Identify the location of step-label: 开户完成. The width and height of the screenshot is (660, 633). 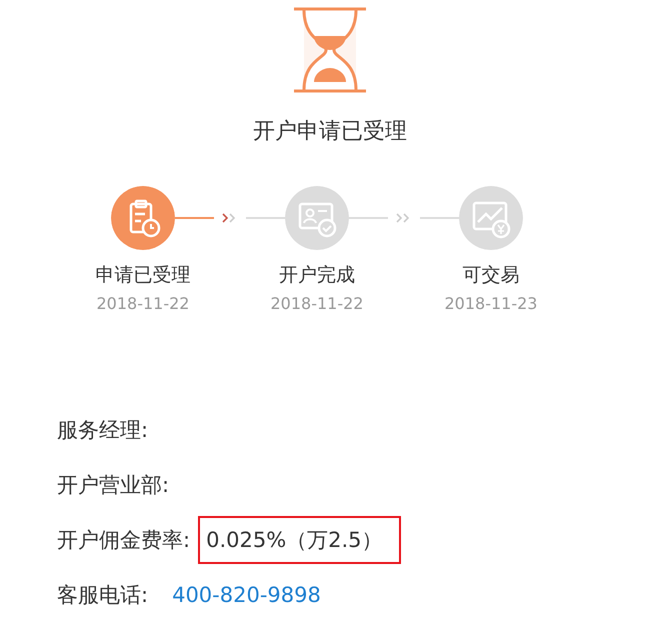
(317, 275).